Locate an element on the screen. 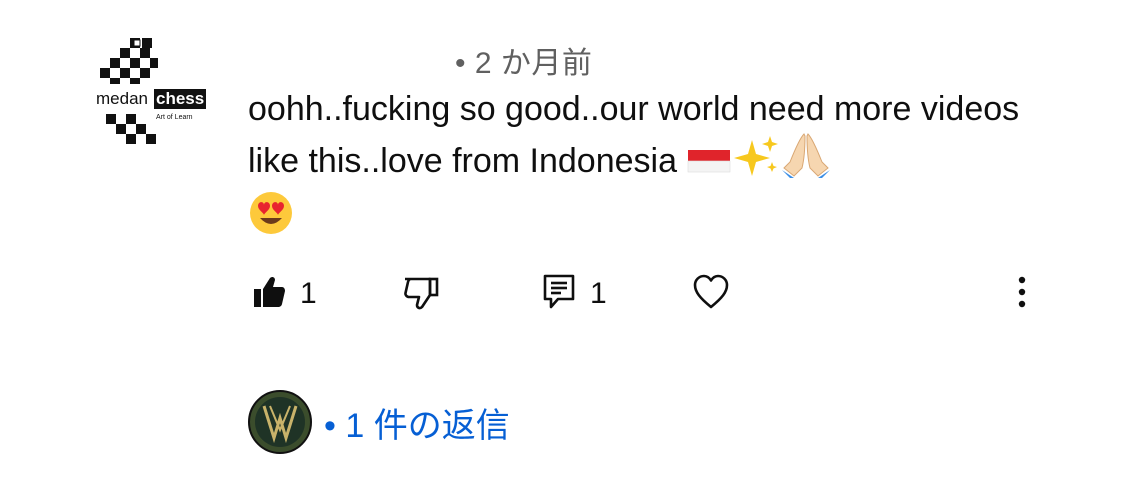  logo-text-chess: chess is located at coordinates (180, 98).